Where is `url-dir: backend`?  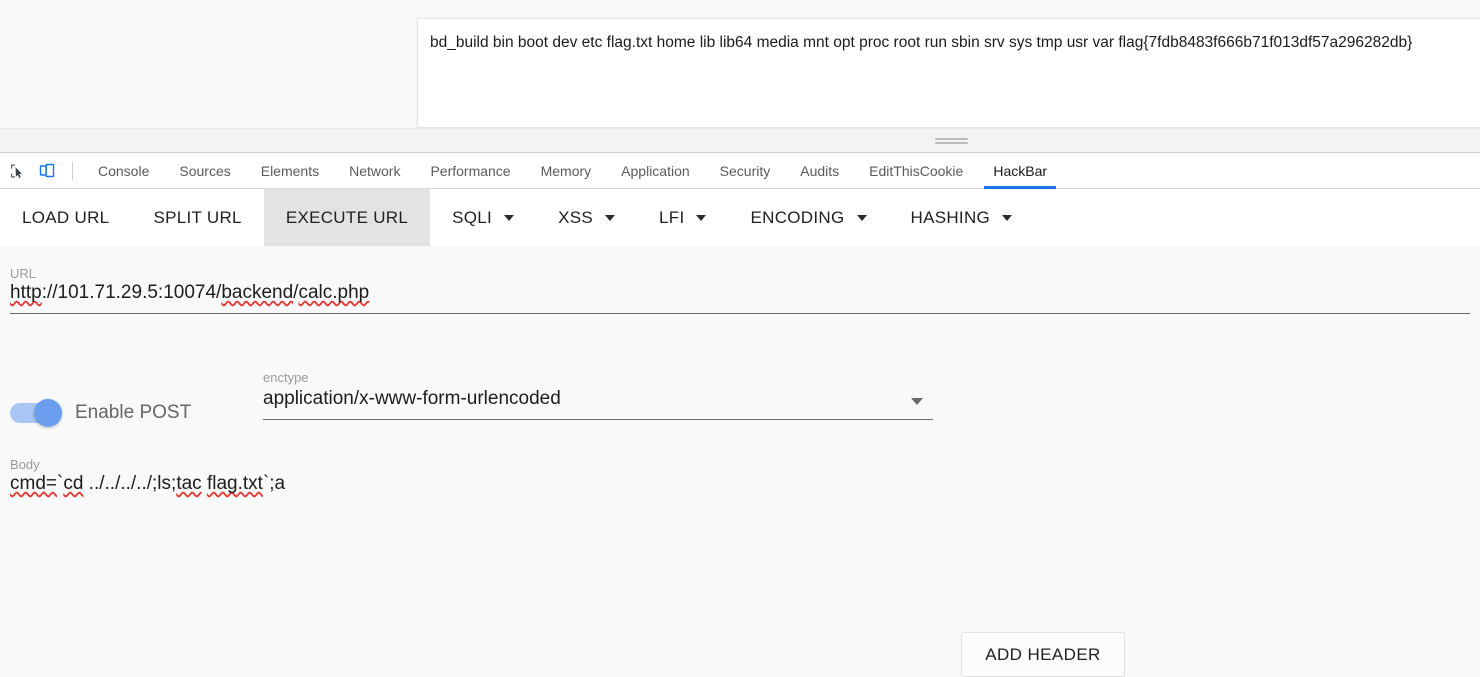
url-dir: backend is located at coordinates (257, 292).